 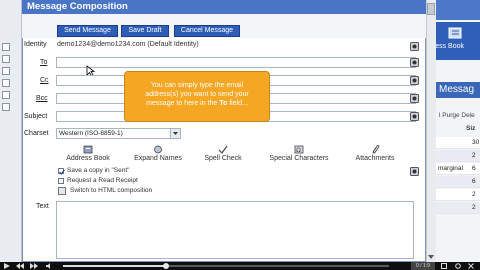 What do you see at coordinates (431, 257) in the screenshot?
I see `scroll-down-arrow-icon` at bounding box center [431, 257].